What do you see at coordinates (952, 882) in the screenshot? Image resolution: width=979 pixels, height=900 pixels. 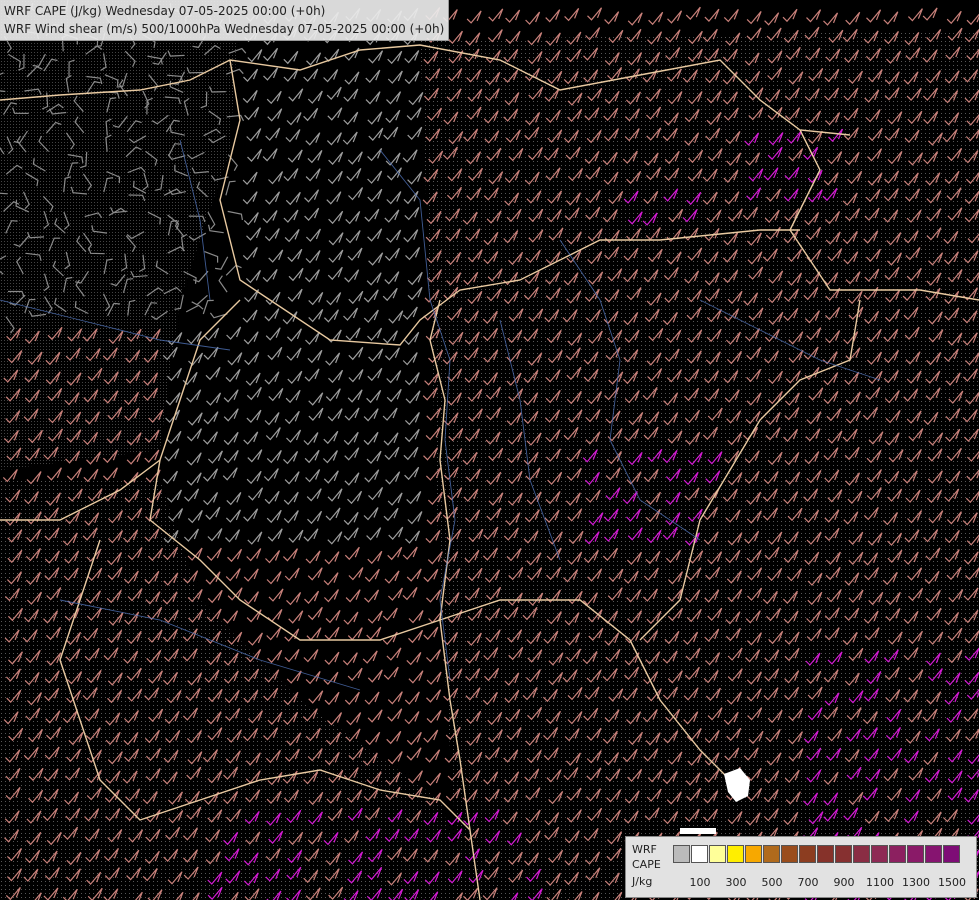 I see `legend-tick-label: 1500` at bounding box center [952, 882].